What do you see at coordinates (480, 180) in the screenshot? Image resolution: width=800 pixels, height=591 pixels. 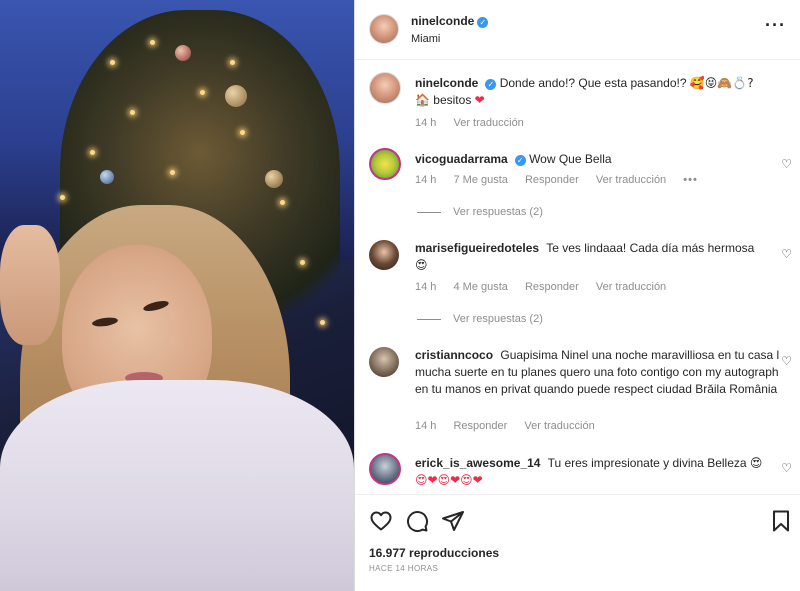 I see `comment-likes: 7 Me gusta` at bounding box center [480, 180].